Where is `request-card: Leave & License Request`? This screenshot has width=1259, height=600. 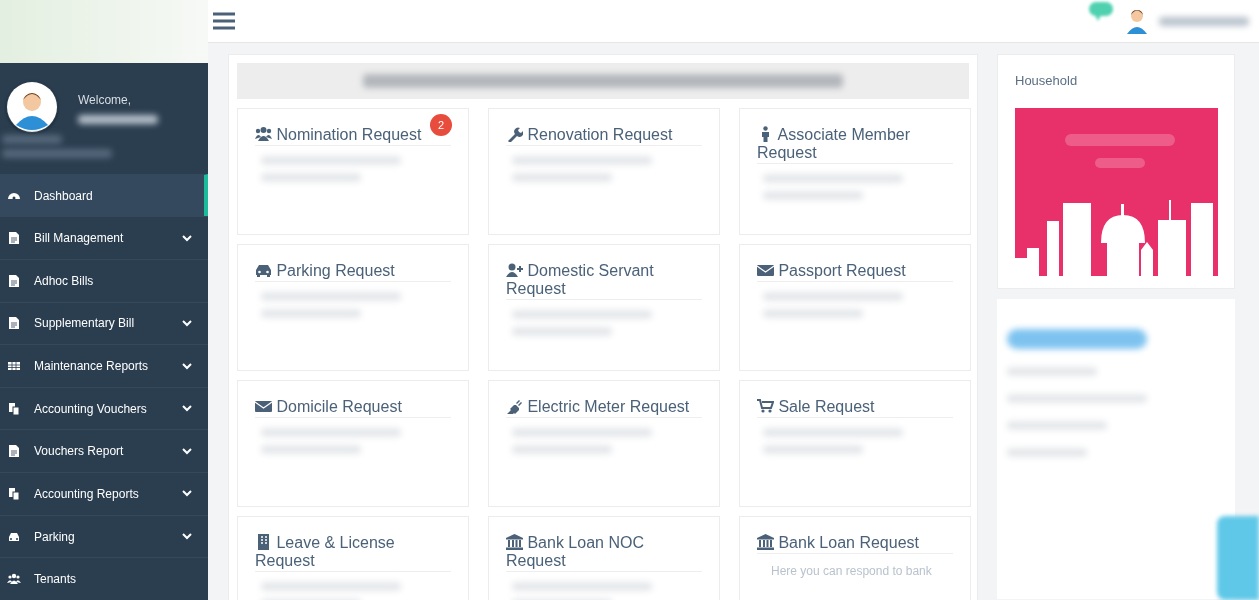
request-card: Leave & License Request is located at coordinates (353, 558).